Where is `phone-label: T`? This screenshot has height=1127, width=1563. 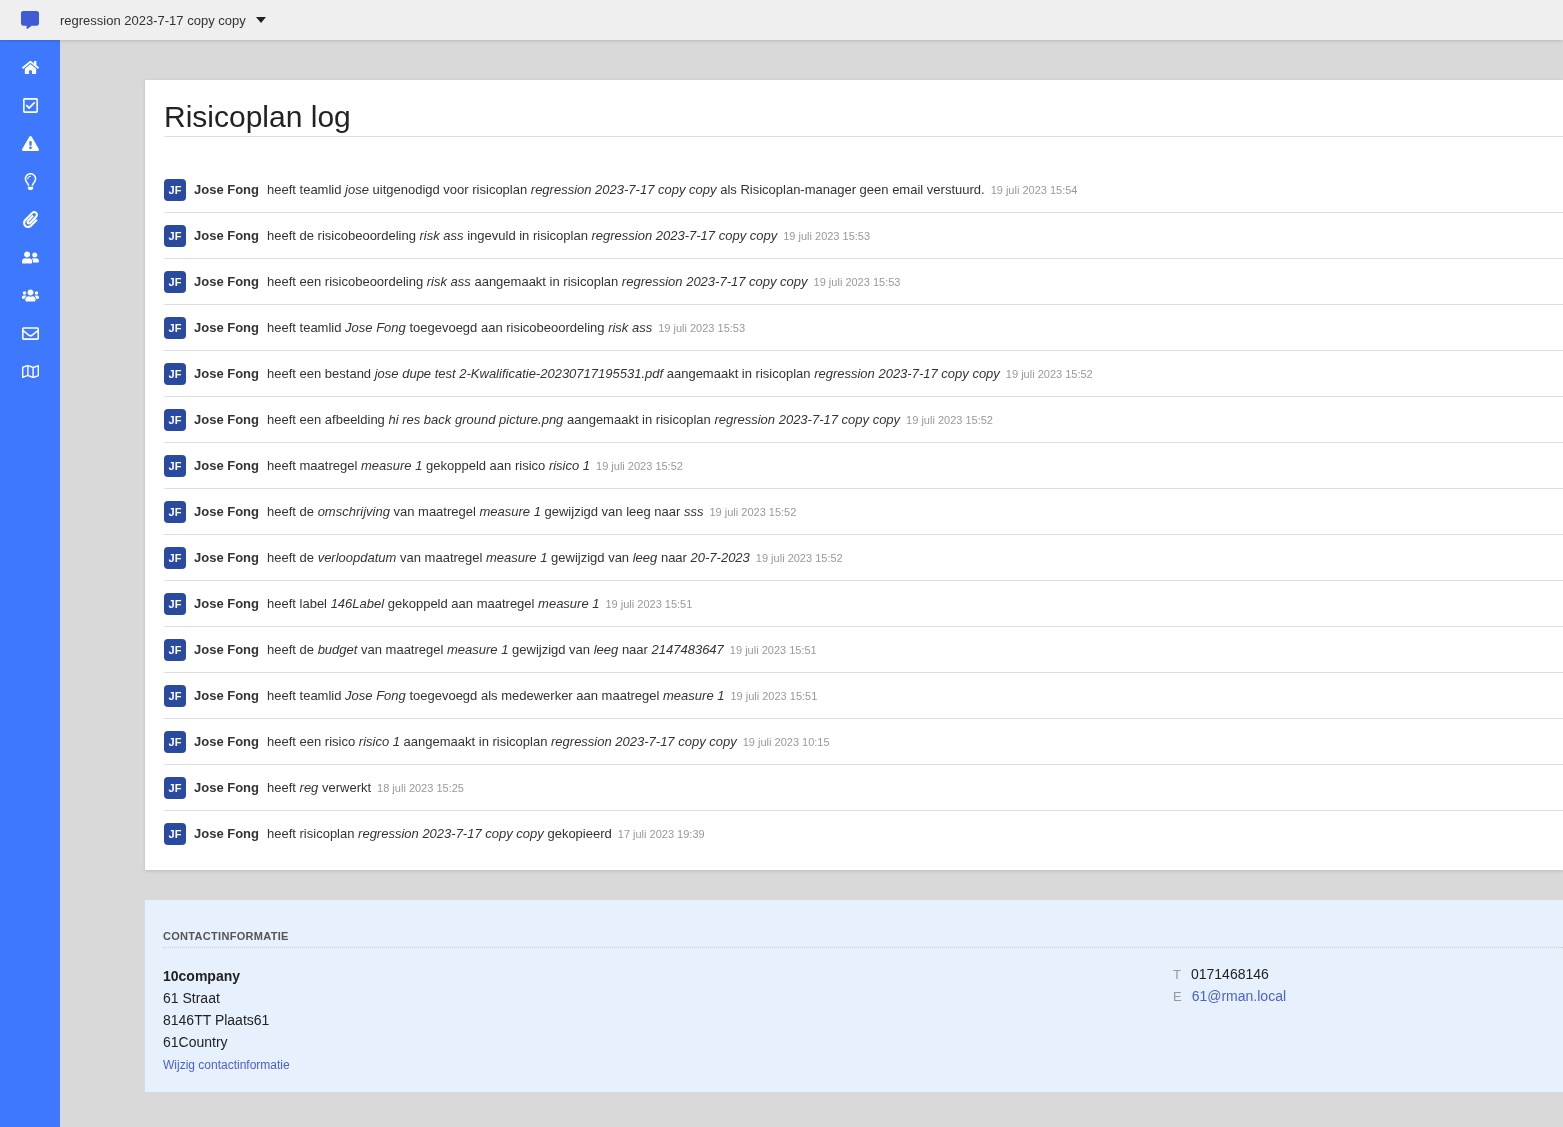 phone-label: T is located at coordinates (1177, 974).